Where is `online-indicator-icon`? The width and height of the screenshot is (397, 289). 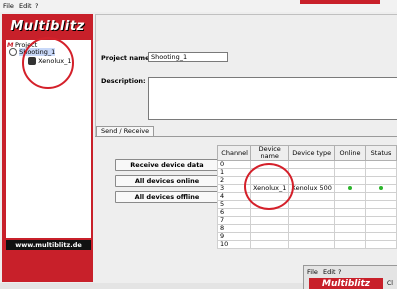 online-indicator-icon is located at coordinates (349, 188).